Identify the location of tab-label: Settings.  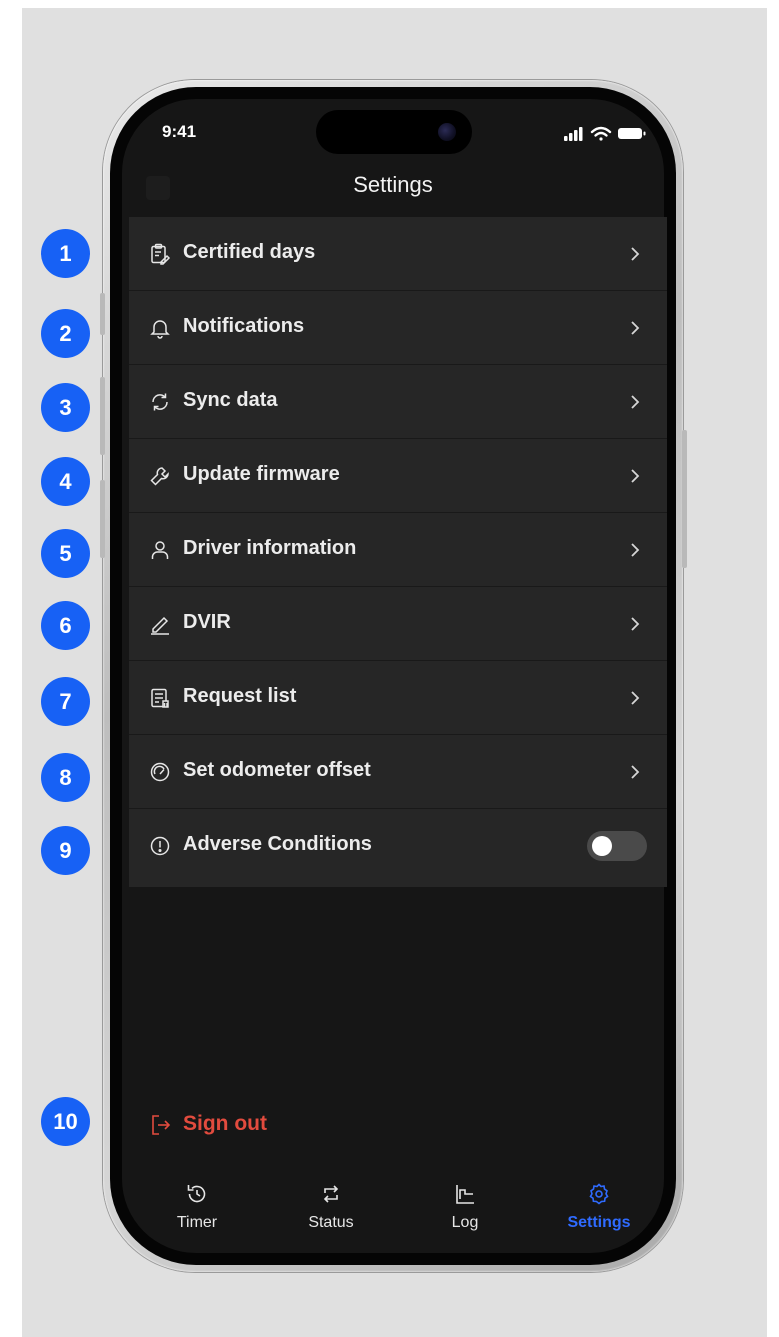
(599, 1222).